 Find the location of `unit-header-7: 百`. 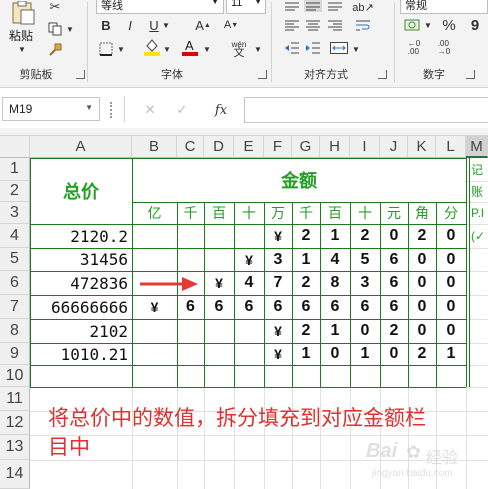

unit-header-7: 百 is located at coordinates (335, 213).